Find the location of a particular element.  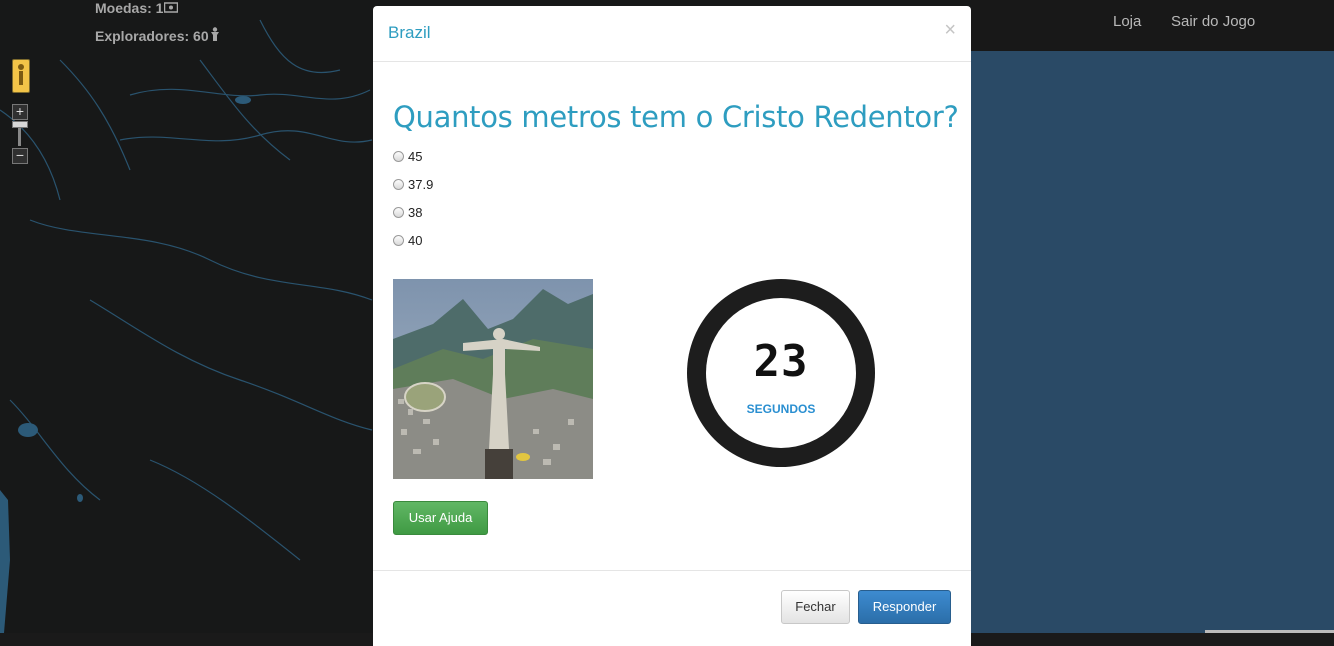

option-label: 45 is located at coordinates (415, 156).